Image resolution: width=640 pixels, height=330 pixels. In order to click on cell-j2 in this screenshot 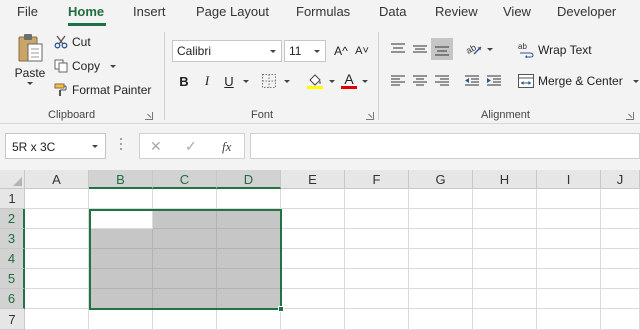, I will do `click(620, 219)`.